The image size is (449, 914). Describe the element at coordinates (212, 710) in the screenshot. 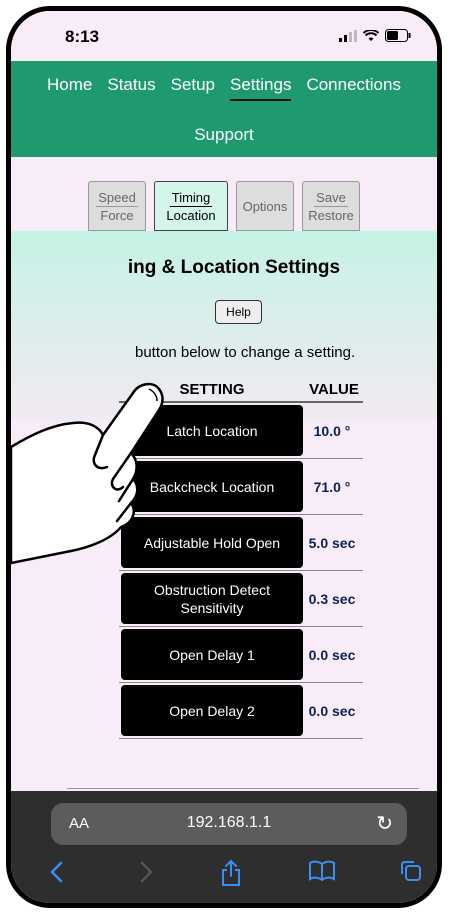

I see `open-delay-2-button: Open Delay 2` at that location.